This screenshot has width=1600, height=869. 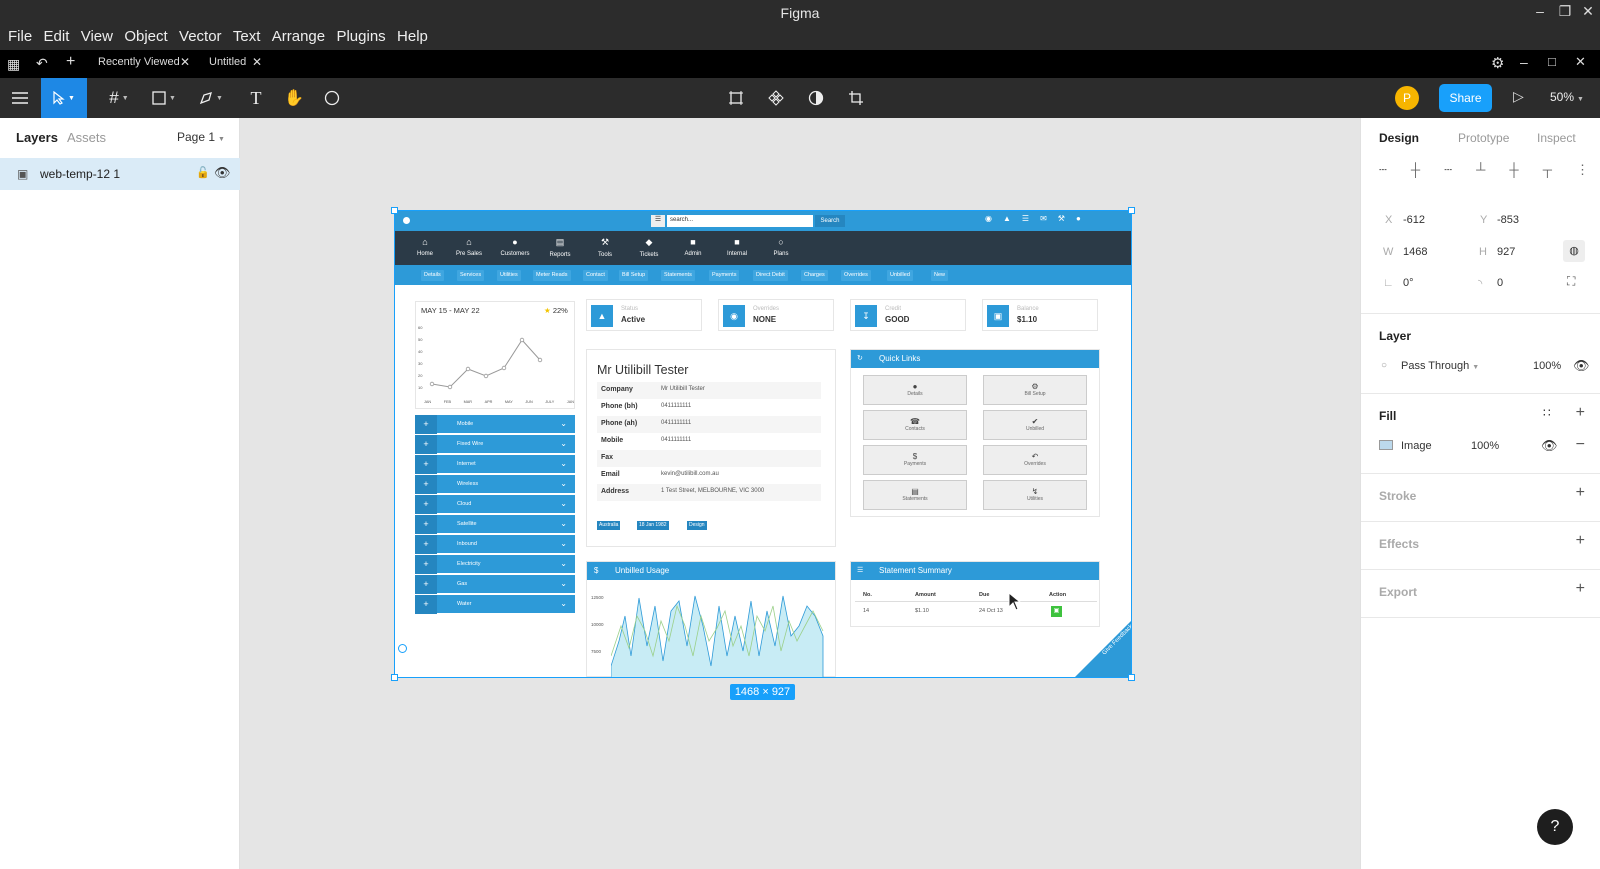 What do you see at coordinates (1480, 434) in the screenshot?
I see `fill-section: Fill ∷ + Image 100% 👁 −` at bounding box center [1480, 434].